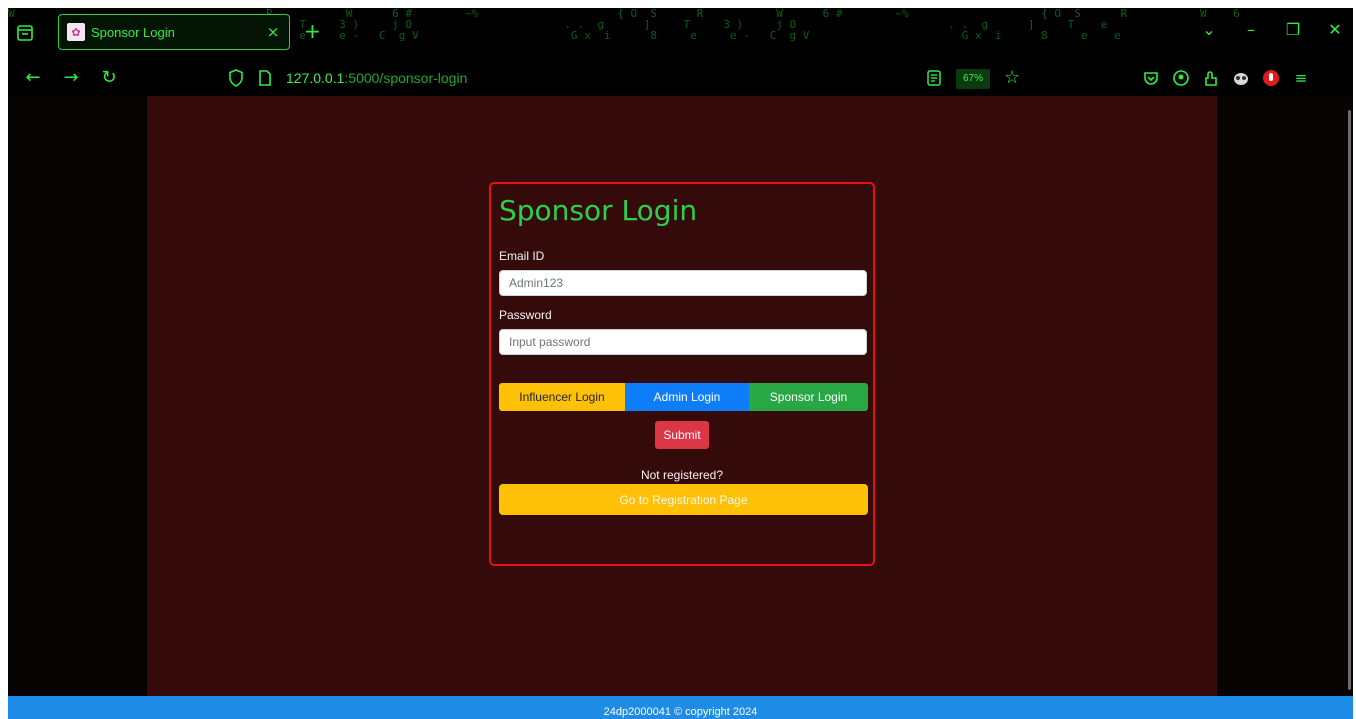  Describe the element at coordinates (808, 397) in the screenshot. I see `sponsor-login-button: Sponsor Login` at that location.